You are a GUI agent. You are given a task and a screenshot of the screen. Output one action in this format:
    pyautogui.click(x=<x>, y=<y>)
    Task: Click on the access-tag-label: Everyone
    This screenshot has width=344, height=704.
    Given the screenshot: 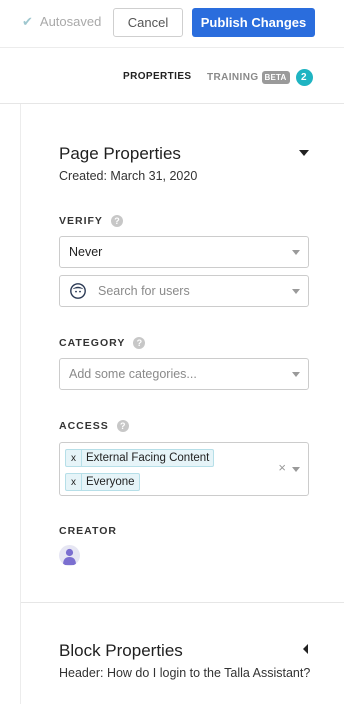 What is the action you would take?
    pyautogui.click(x=110, y=482)
    